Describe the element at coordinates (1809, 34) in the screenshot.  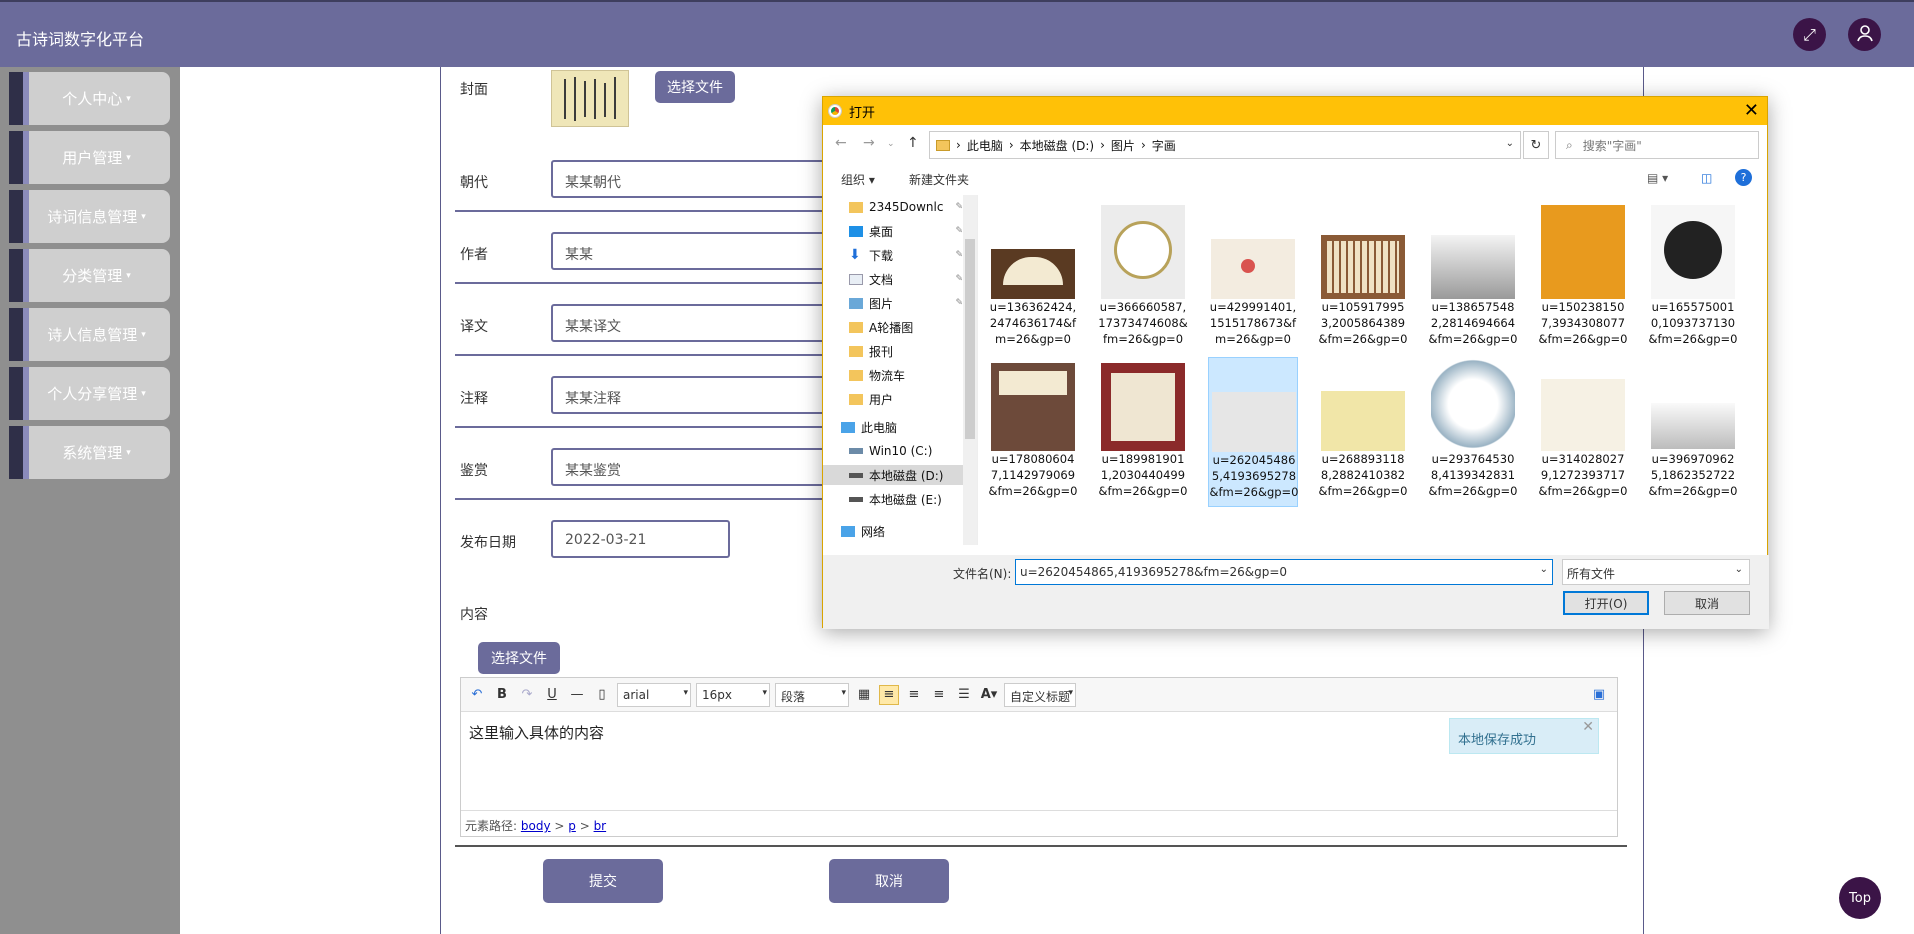
I see `fullscreen-button: ⤢` at that location.